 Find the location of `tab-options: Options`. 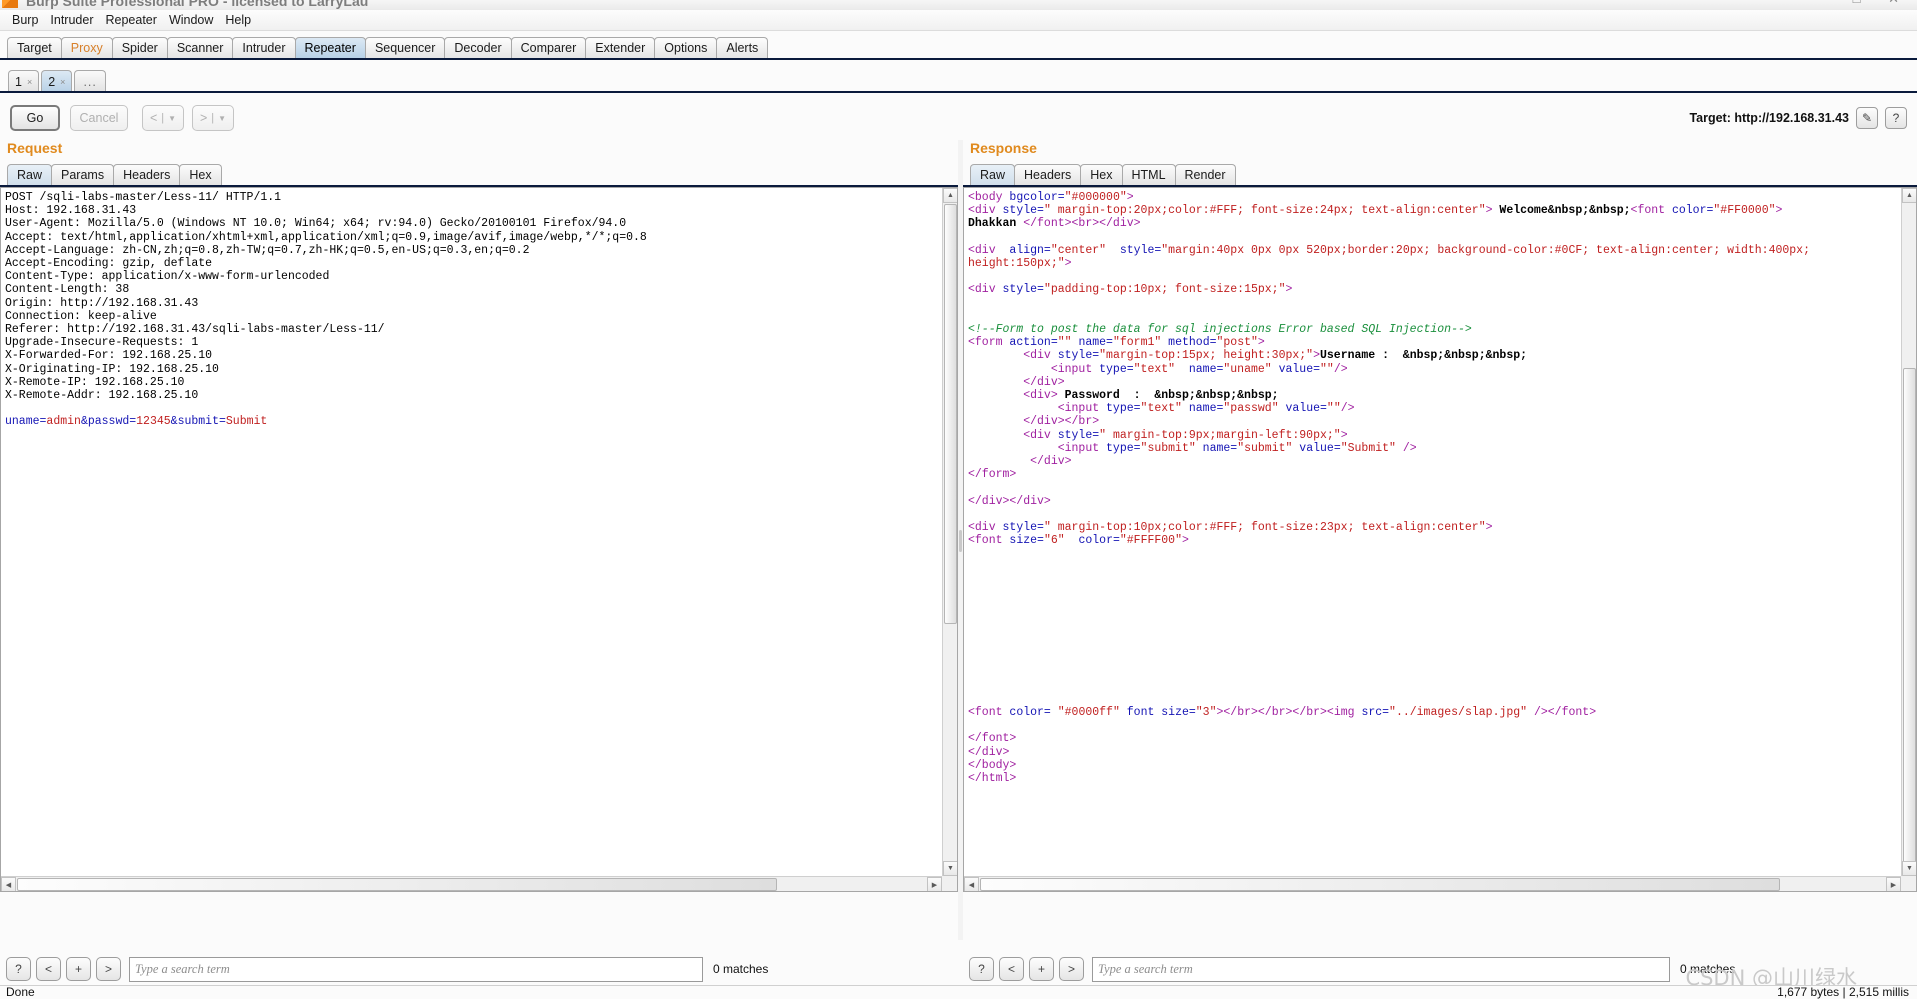

tab-options: Options is located at coordinates (686, 48).